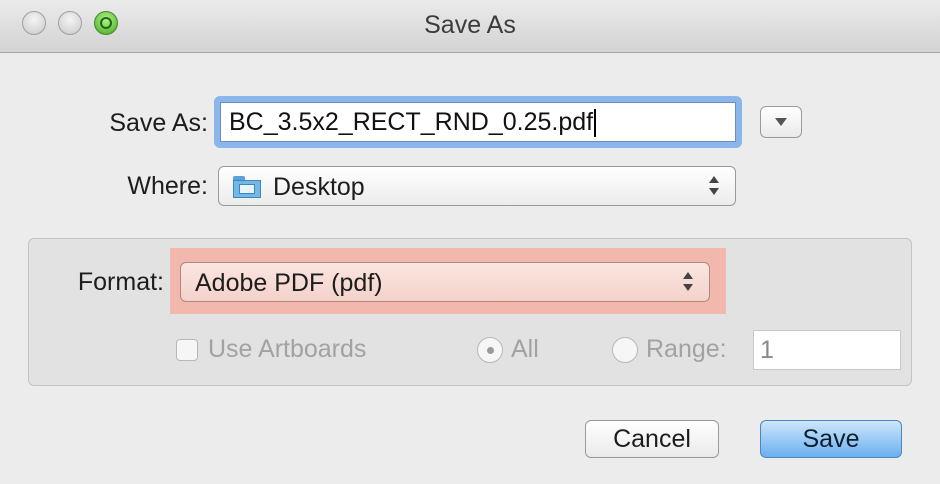 This screenshot has height=484, width=940. What do you see at coordinates (445, 282) in the screenshot?
I see `format-popup: Adobe PDF (pdf)` at bounding box center [445, 282].